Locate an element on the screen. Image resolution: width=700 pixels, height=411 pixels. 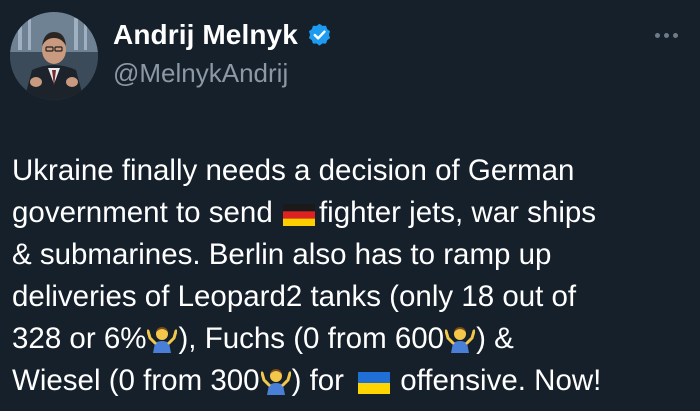
tweet-line-5: 328 or 6% ), Fuchs (0 from 600 ) & is located at coordinates (354, 339).